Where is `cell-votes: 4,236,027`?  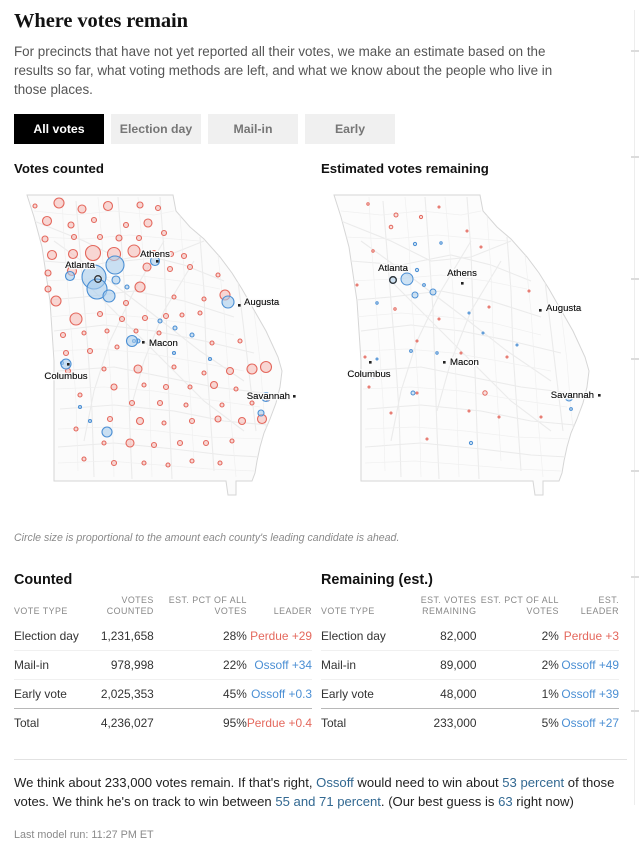
cell-votes: 4,236,027 is located at coordinates (116, 722).